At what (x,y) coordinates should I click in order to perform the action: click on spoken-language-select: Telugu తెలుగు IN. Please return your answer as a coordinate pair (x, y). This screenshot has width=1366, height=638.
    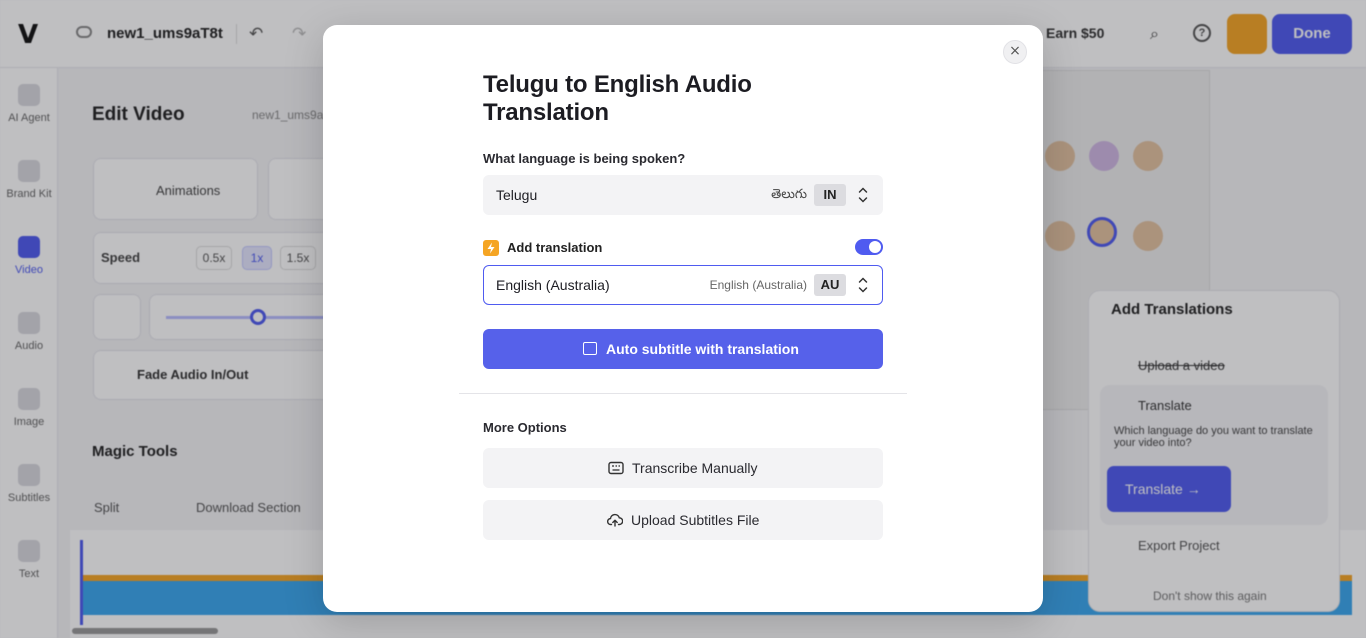
    Looking at the image, I should click on (683, 195).